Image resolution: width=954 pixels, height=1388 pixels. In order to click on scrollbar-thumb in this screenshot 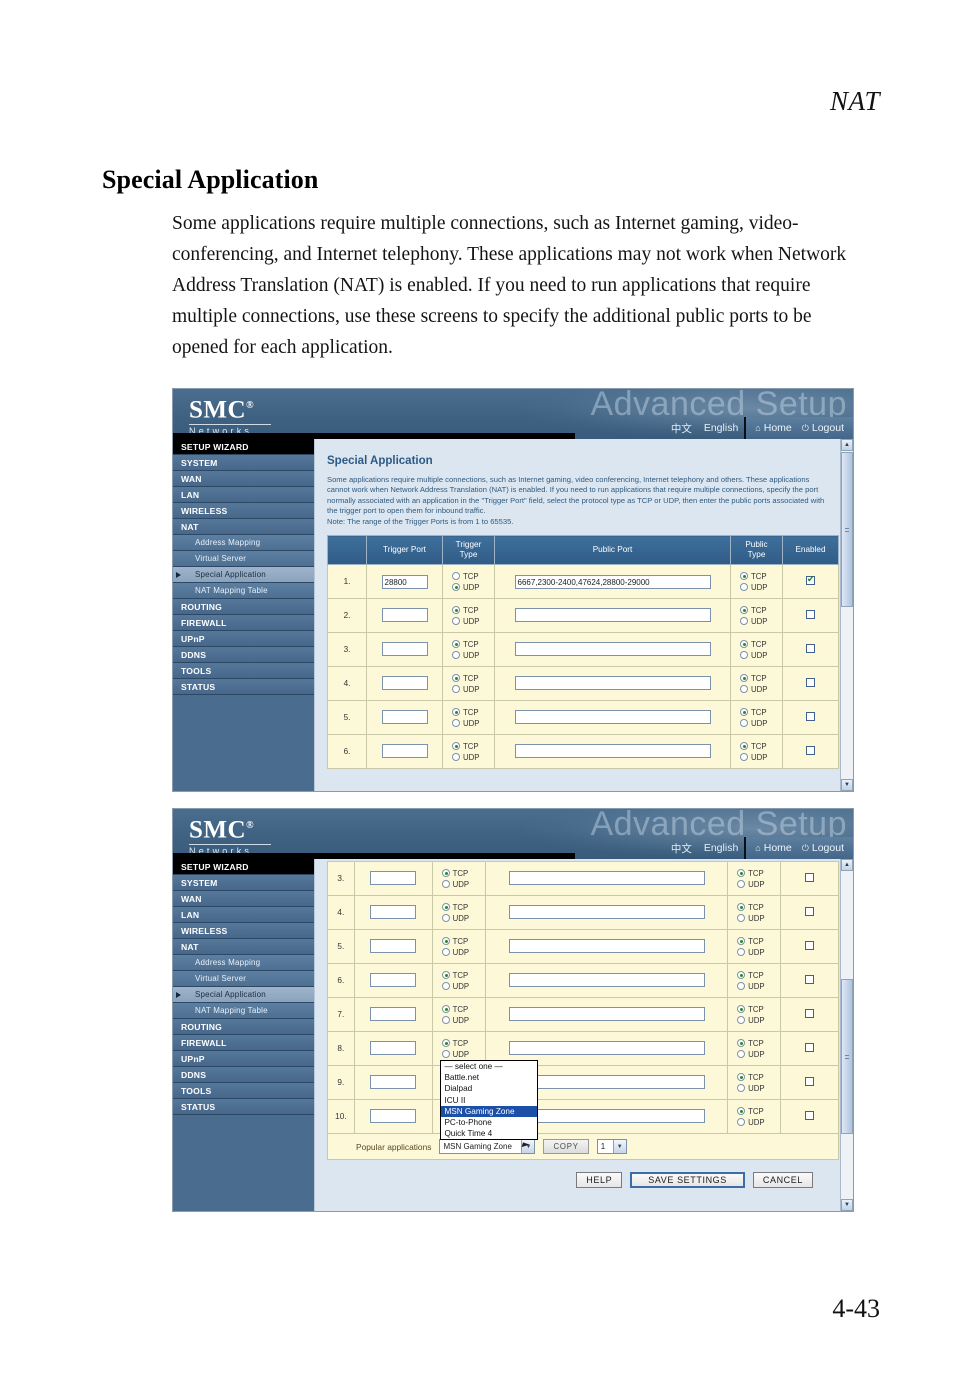, I will do `click(847, 529)`.